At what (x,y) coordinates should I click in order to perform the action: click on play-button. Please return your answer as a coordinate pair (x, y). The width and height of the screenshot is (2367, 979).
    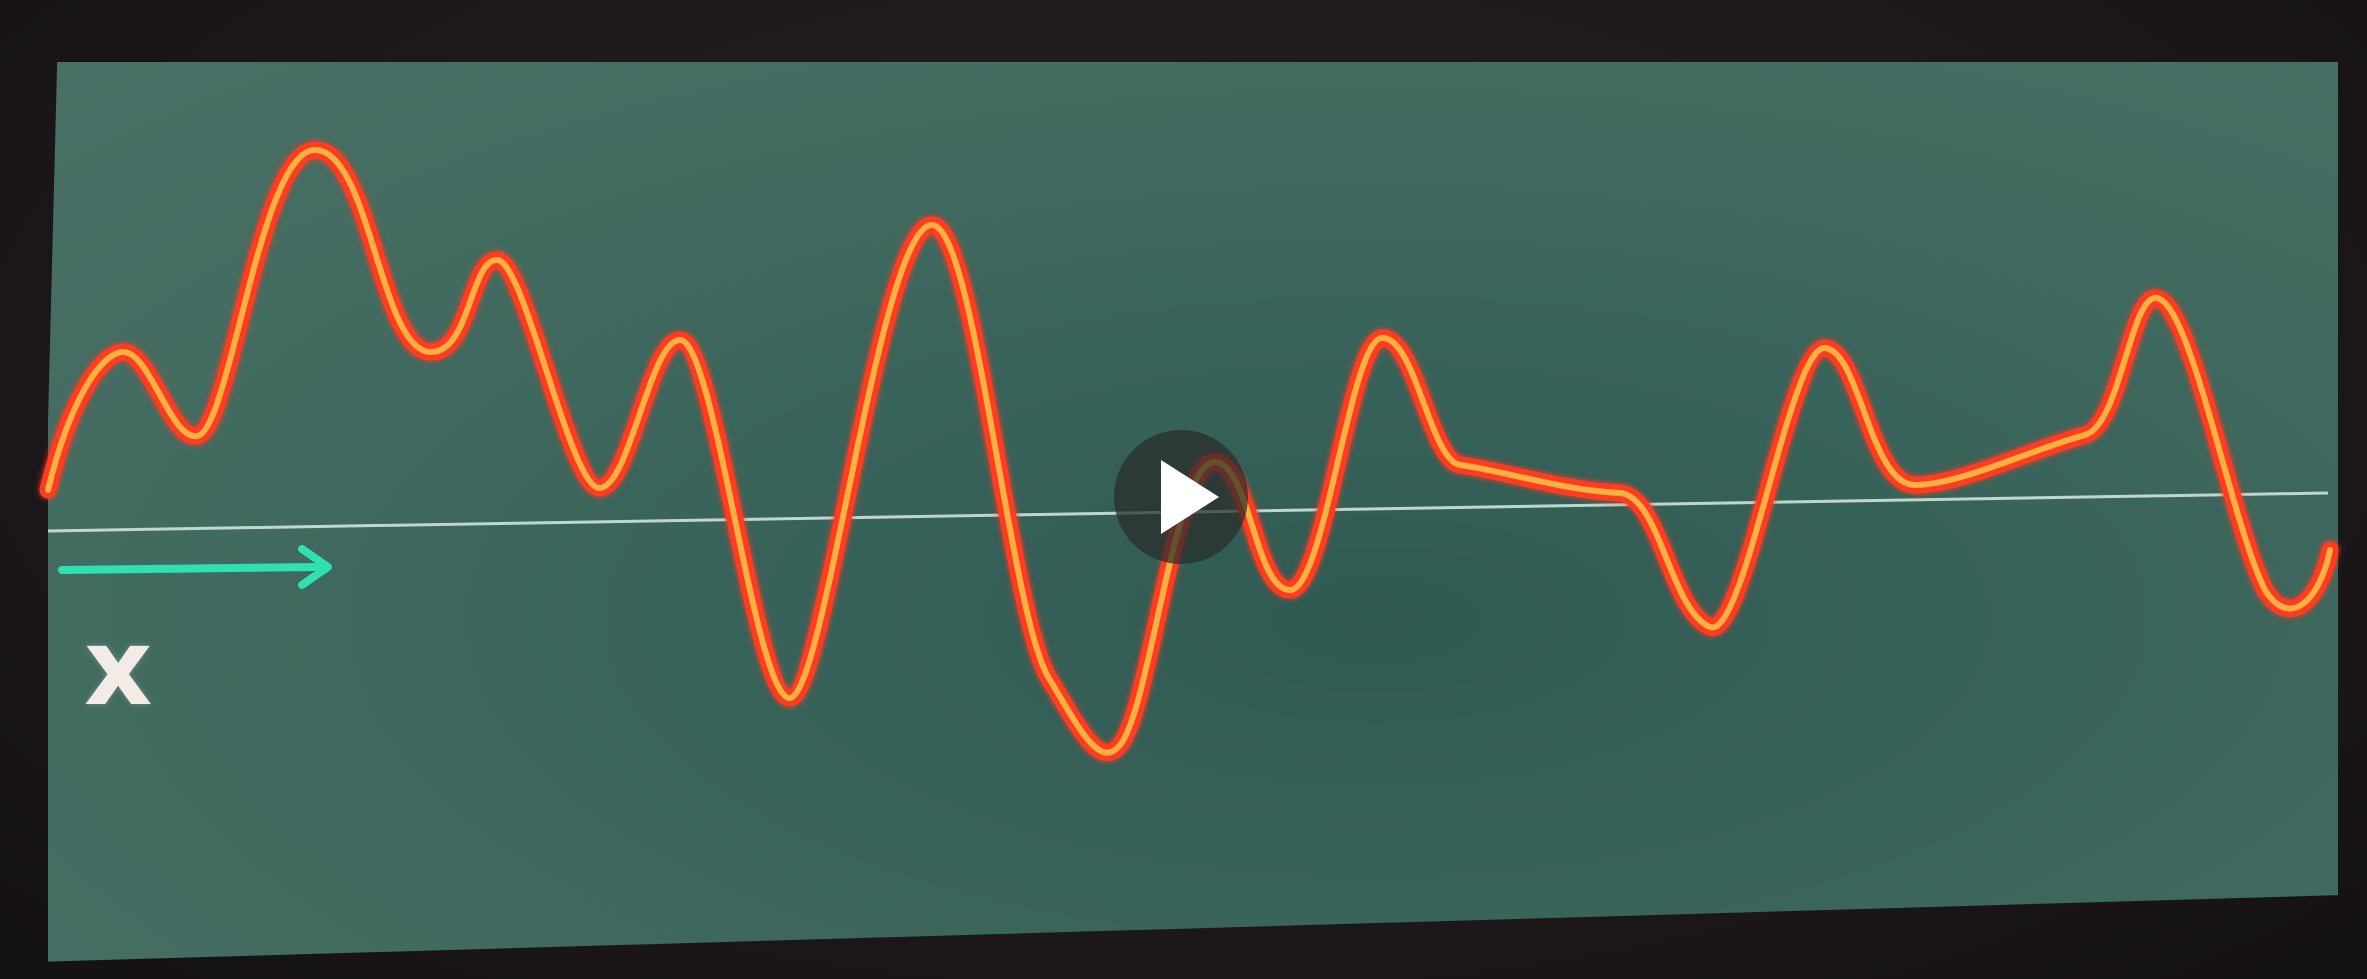
    Looking at the image, I should click on (1181, 497).